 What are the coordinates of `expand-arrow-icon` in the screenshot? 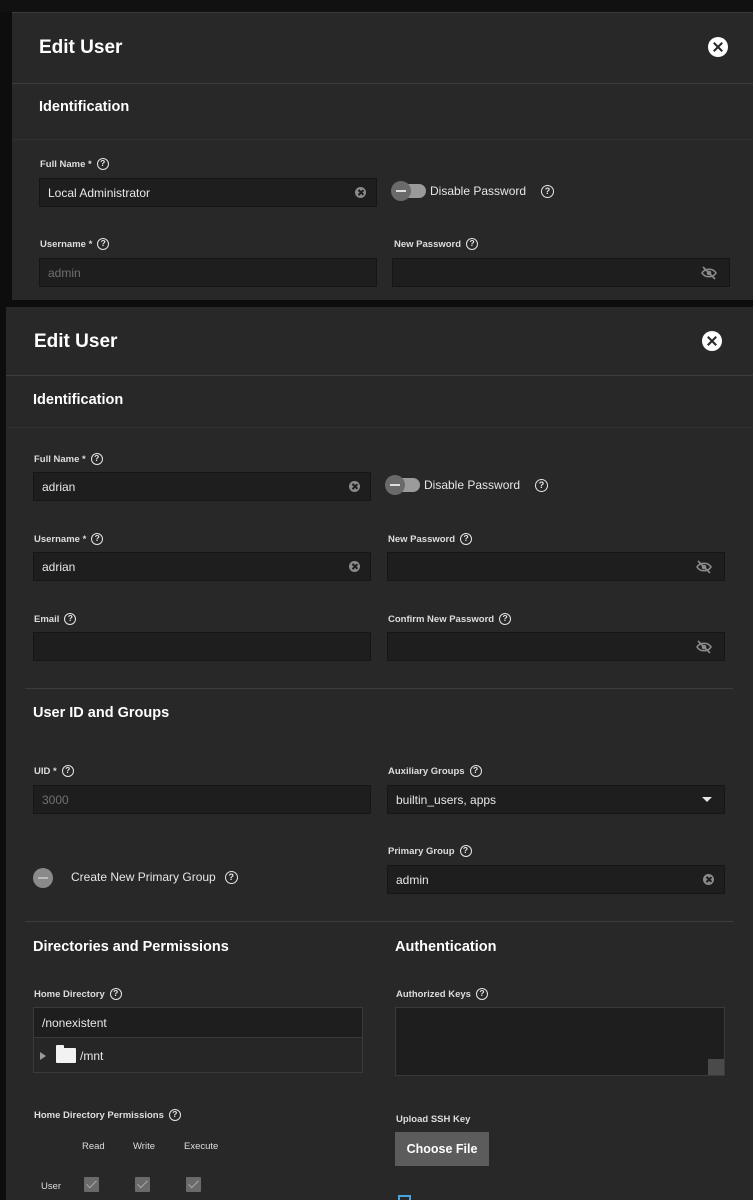 It's located at (43, 1055).